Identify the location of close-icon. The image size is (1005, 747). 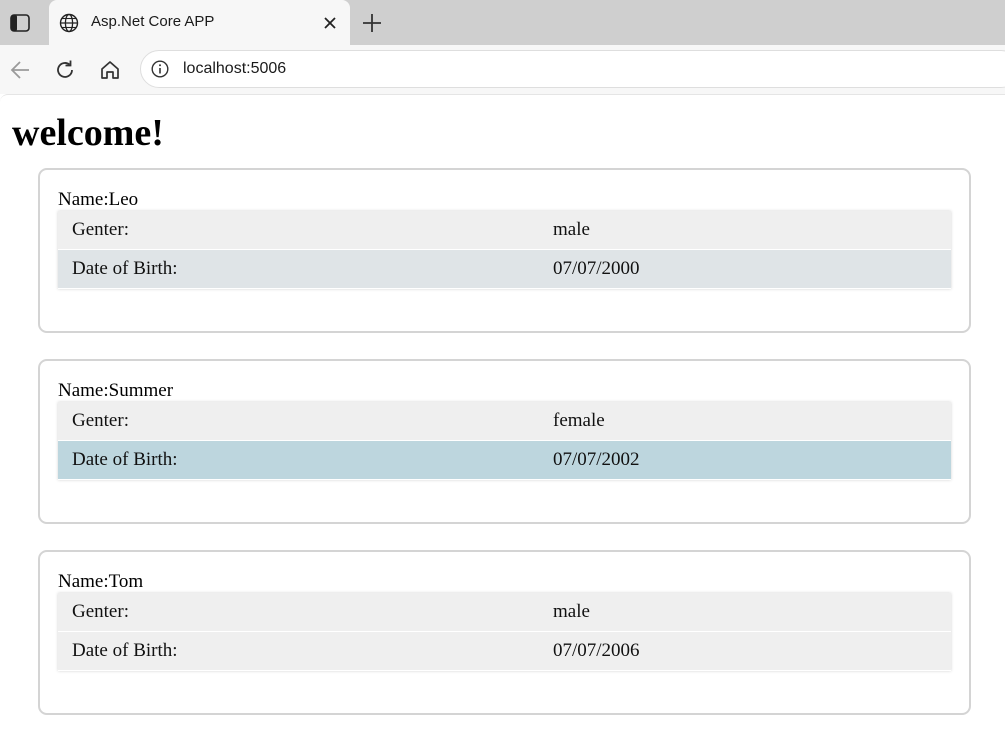
(330, 23).